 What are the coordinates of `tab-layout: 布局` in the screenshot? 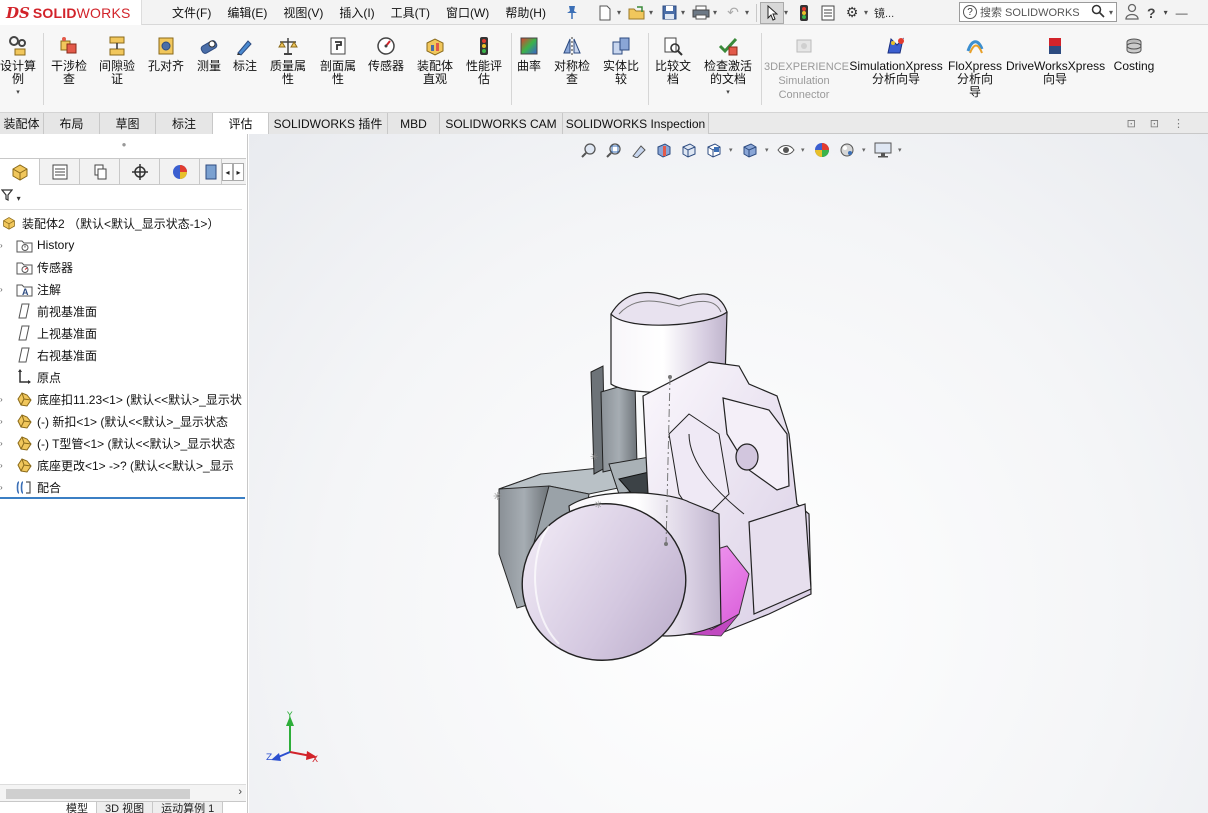 It's located at (72, 123).